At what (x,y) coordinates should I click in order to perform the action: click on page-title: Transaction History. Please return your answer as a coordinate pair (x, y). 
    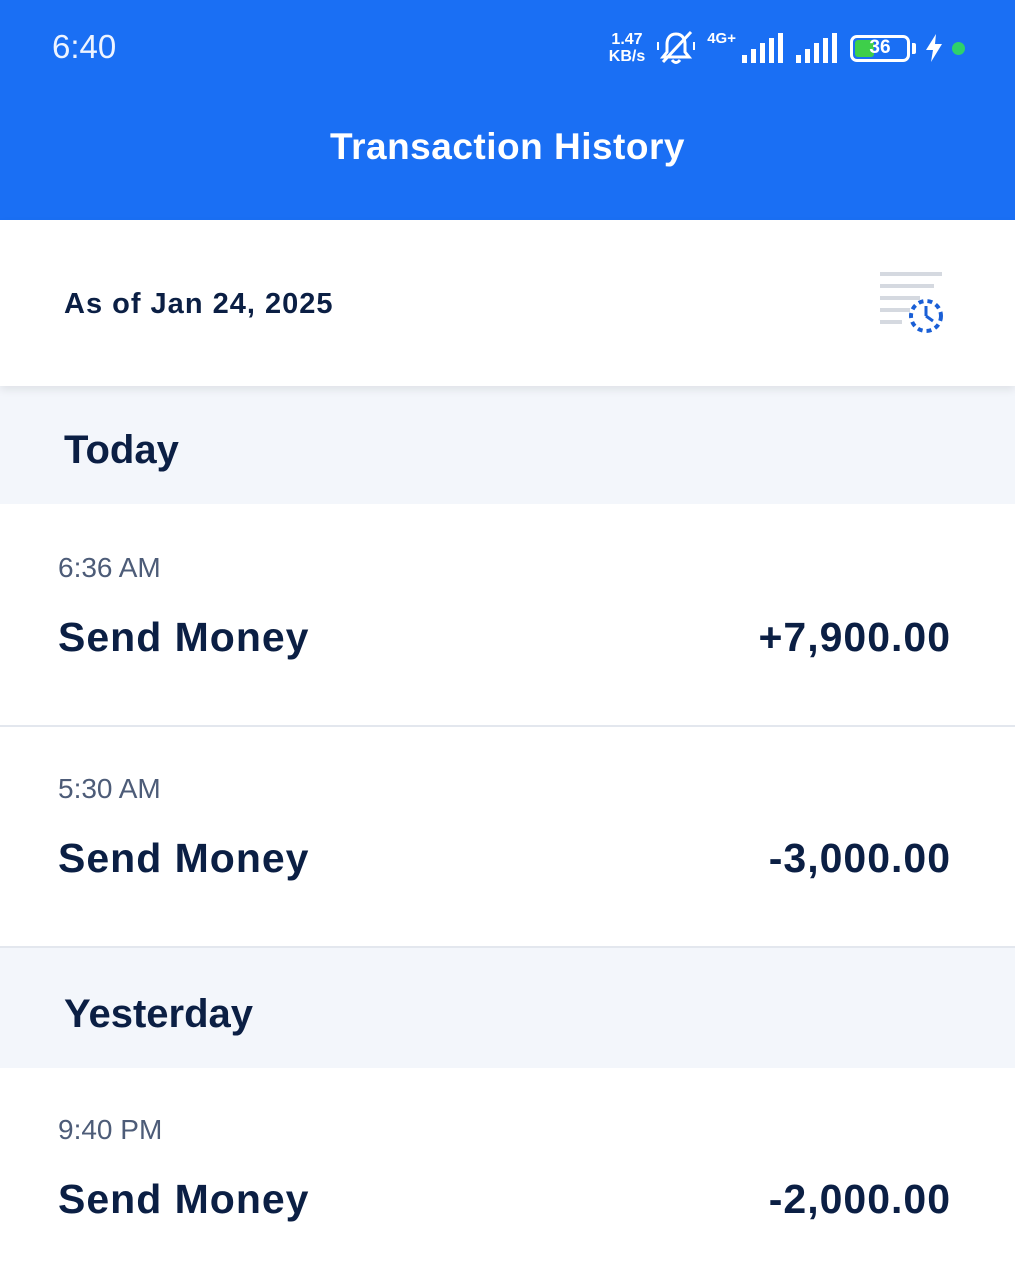
    Looking at the image, I should click on (507, 146).